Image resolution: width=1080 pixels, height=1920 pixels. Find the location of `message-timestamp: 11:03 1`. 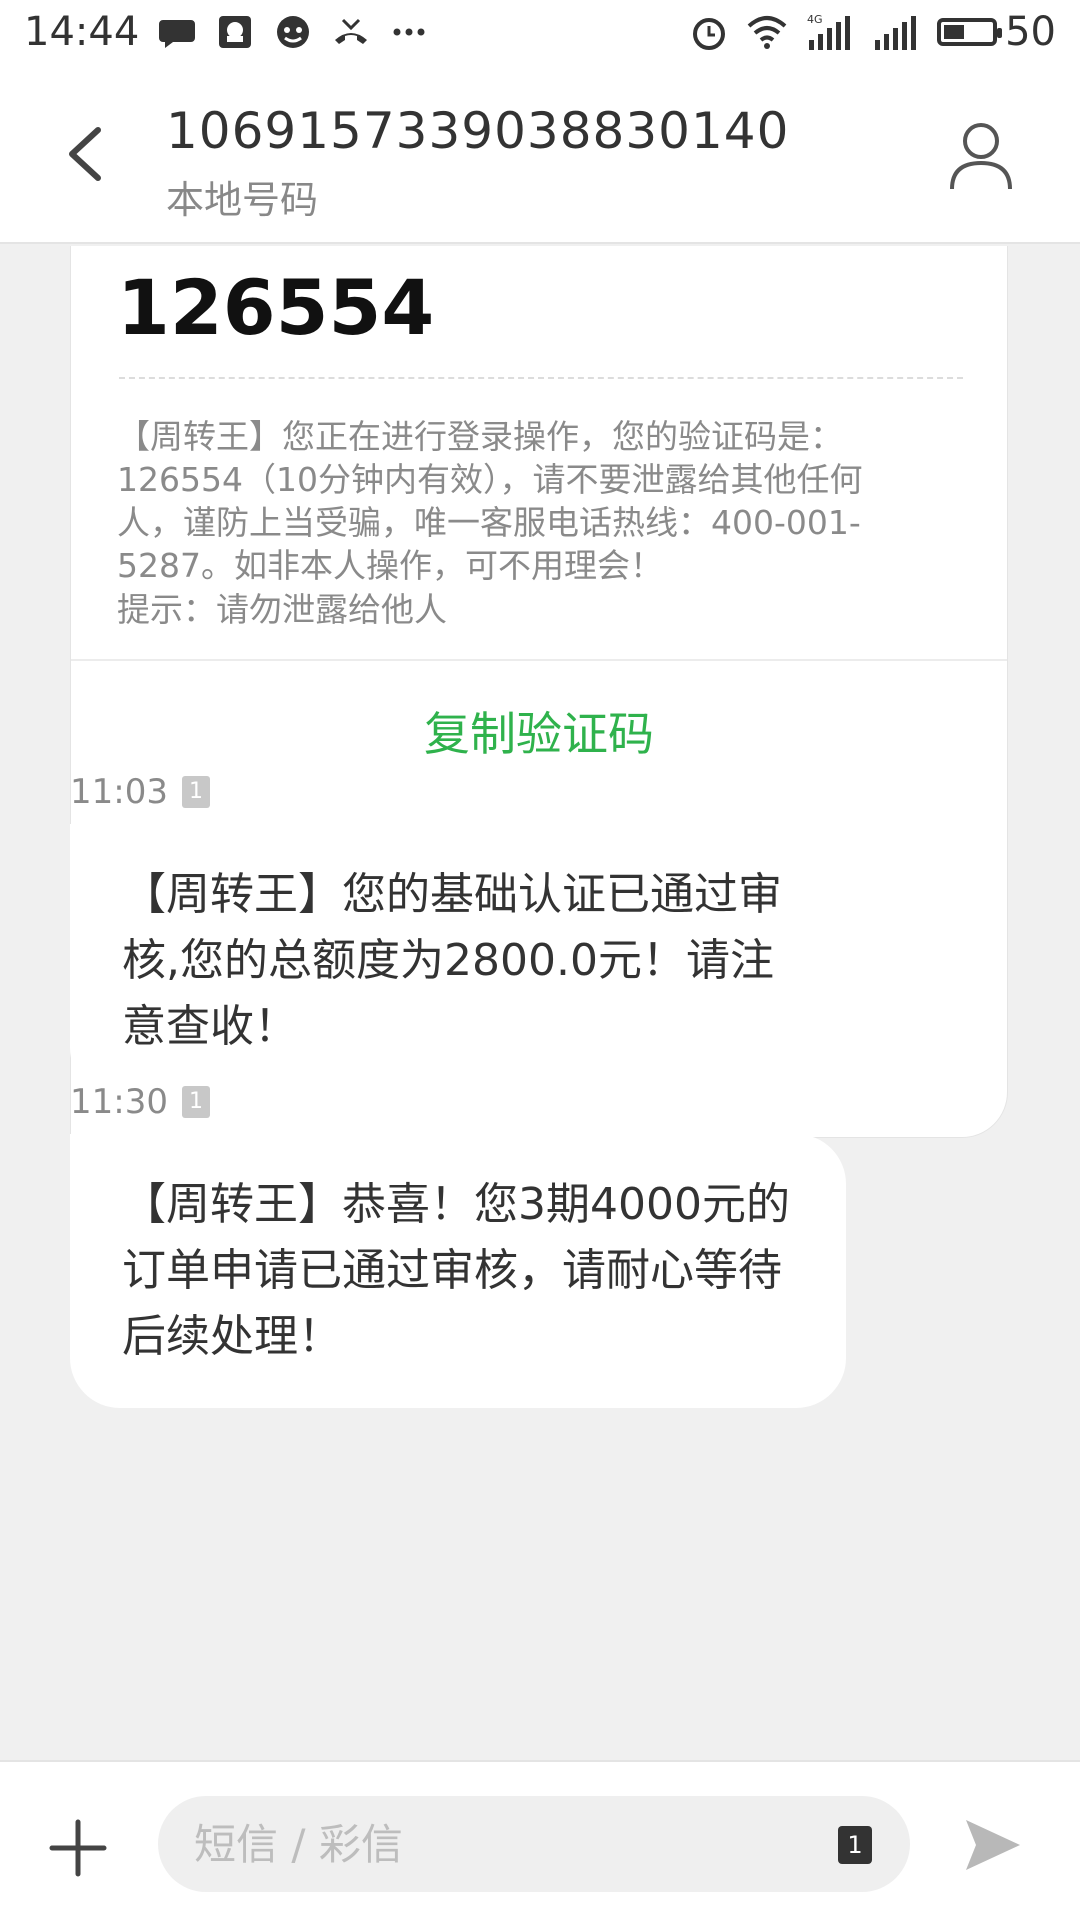

message-timestamp: 11:03 1 is located at coordinates (140, 792).